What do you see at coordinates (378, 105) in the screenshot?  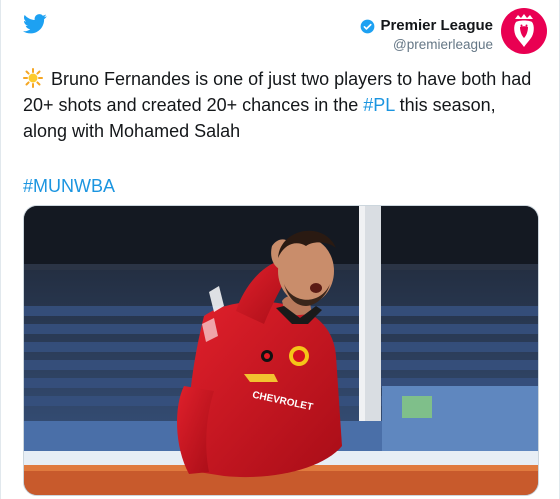 I see `hashtag-pl-link: #PL` at bounding box center [378, 105].